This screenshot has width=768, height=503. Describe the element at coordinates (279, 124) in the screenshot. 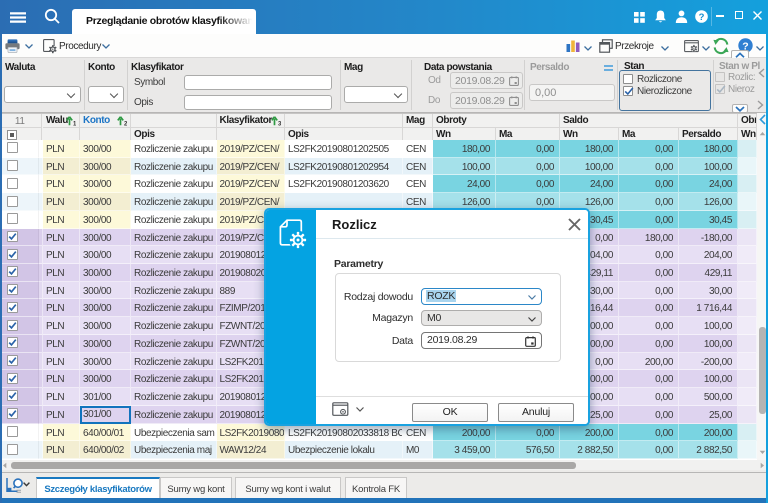

I see `svg-text: 3` at that location.